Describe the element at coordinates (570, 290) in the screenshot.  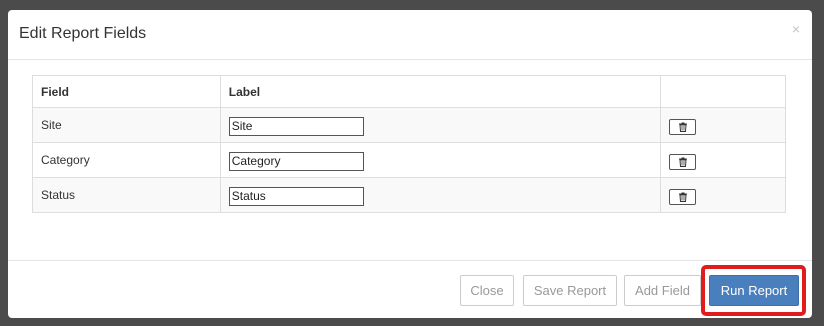
I see `save-report-button: Save Report` at that location.